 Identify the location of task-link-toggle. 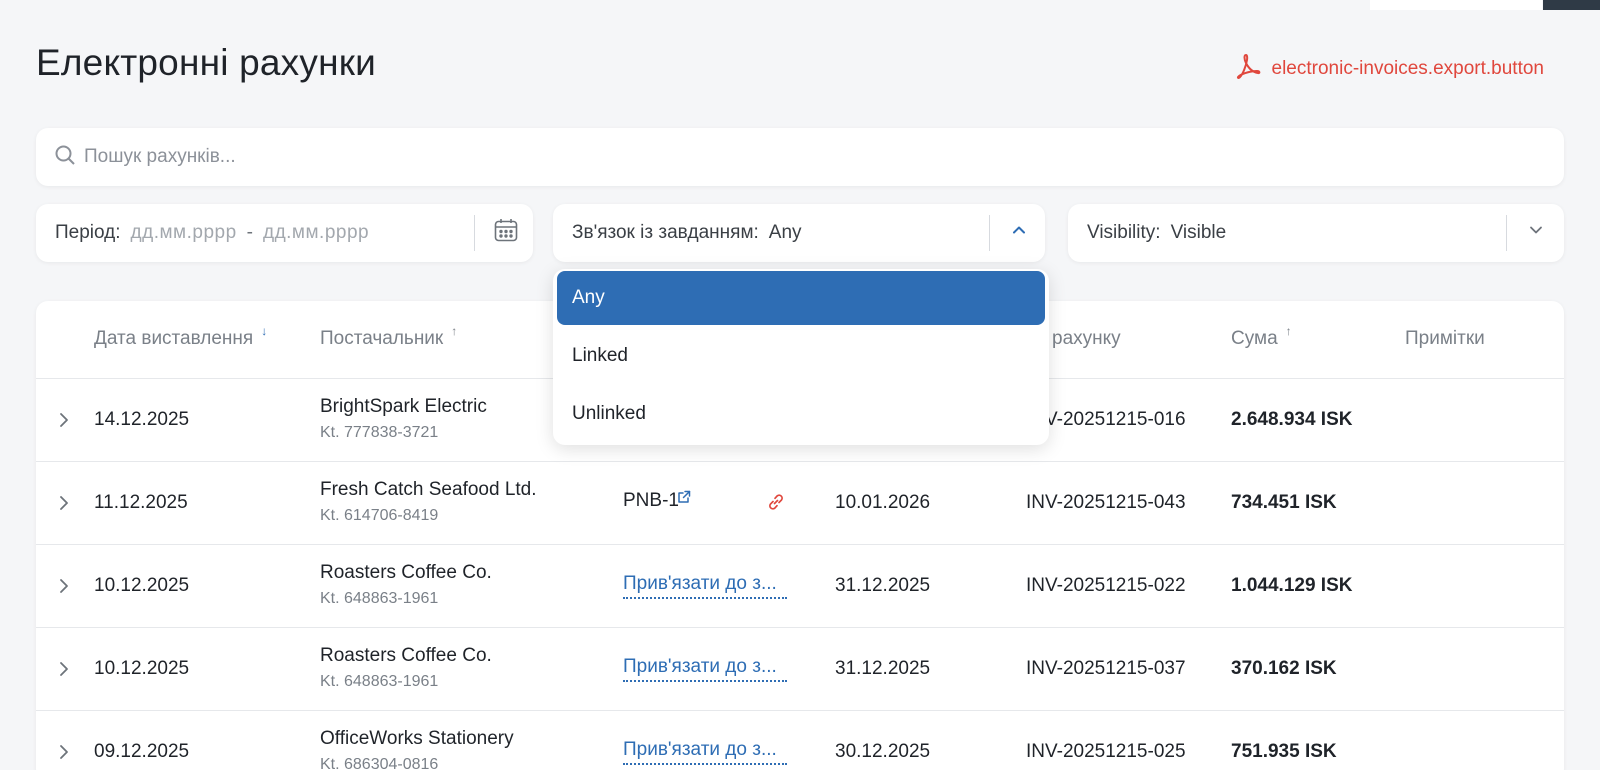
(1019, 233).